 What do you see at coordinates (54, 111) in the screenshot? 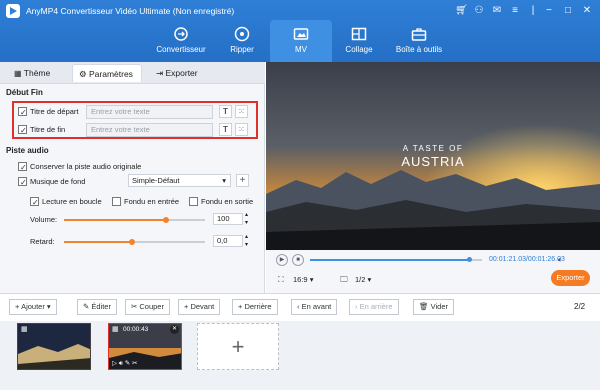
I see `start-title-label: Titre de départ` at bounding box center [54, 111].